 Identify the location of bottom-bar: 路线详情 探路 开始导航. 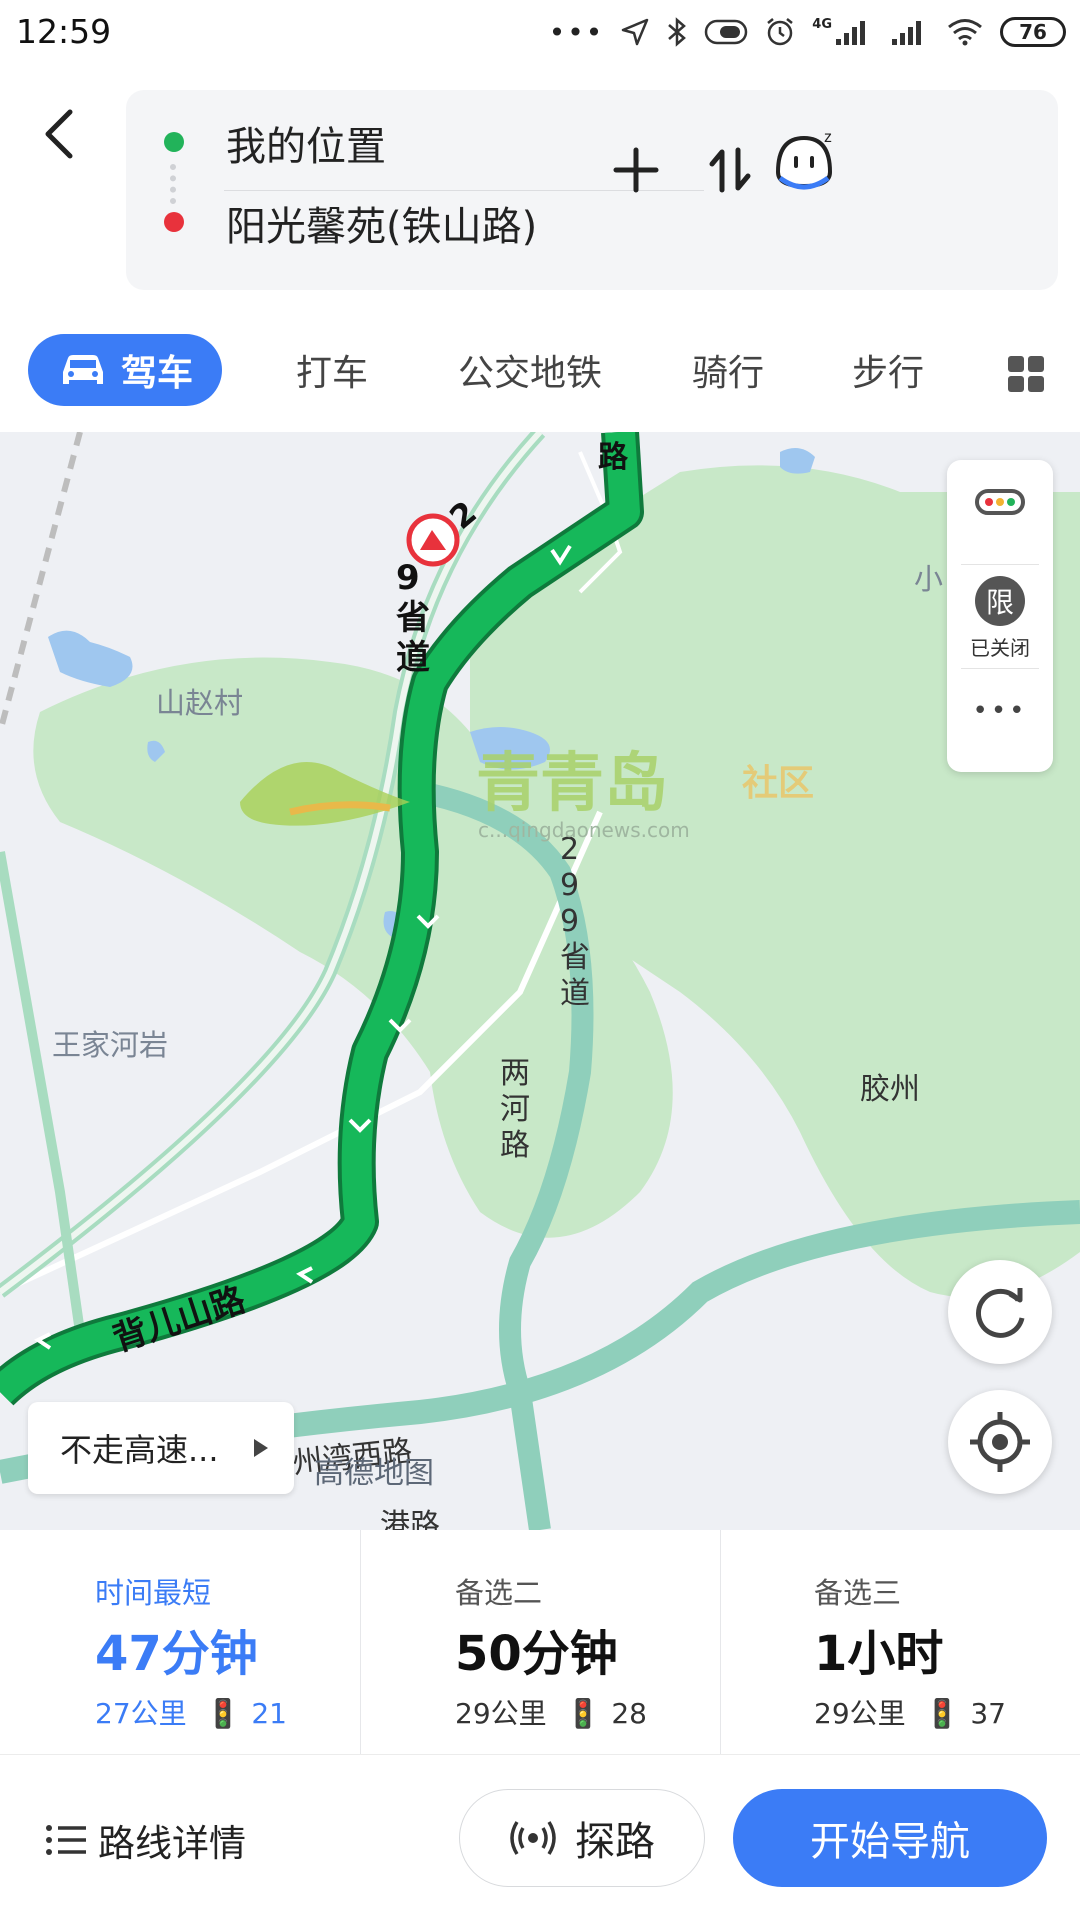
(540, 1837).